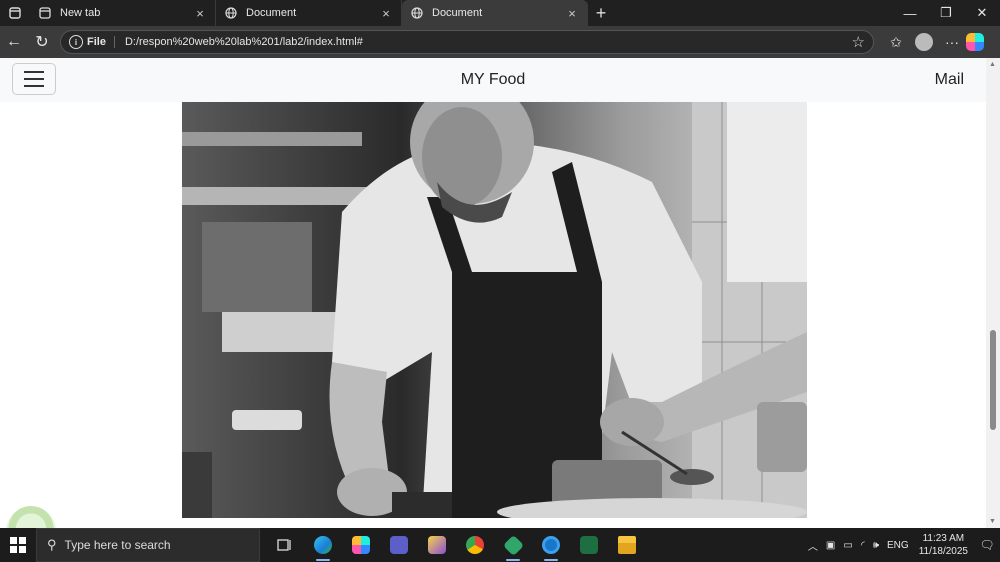 The image size is (1000, 562). I want to click on browser-toolbar: ✩ ···, so click(933, 42).